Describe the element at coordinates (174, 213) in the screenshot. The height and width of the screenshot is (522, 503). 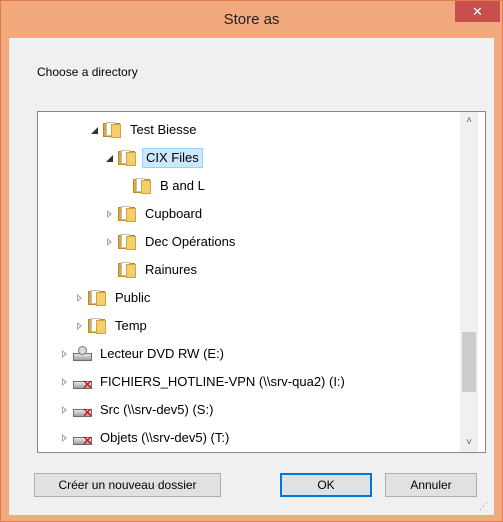
I see `tree-item-label: Cupboard` at that location.